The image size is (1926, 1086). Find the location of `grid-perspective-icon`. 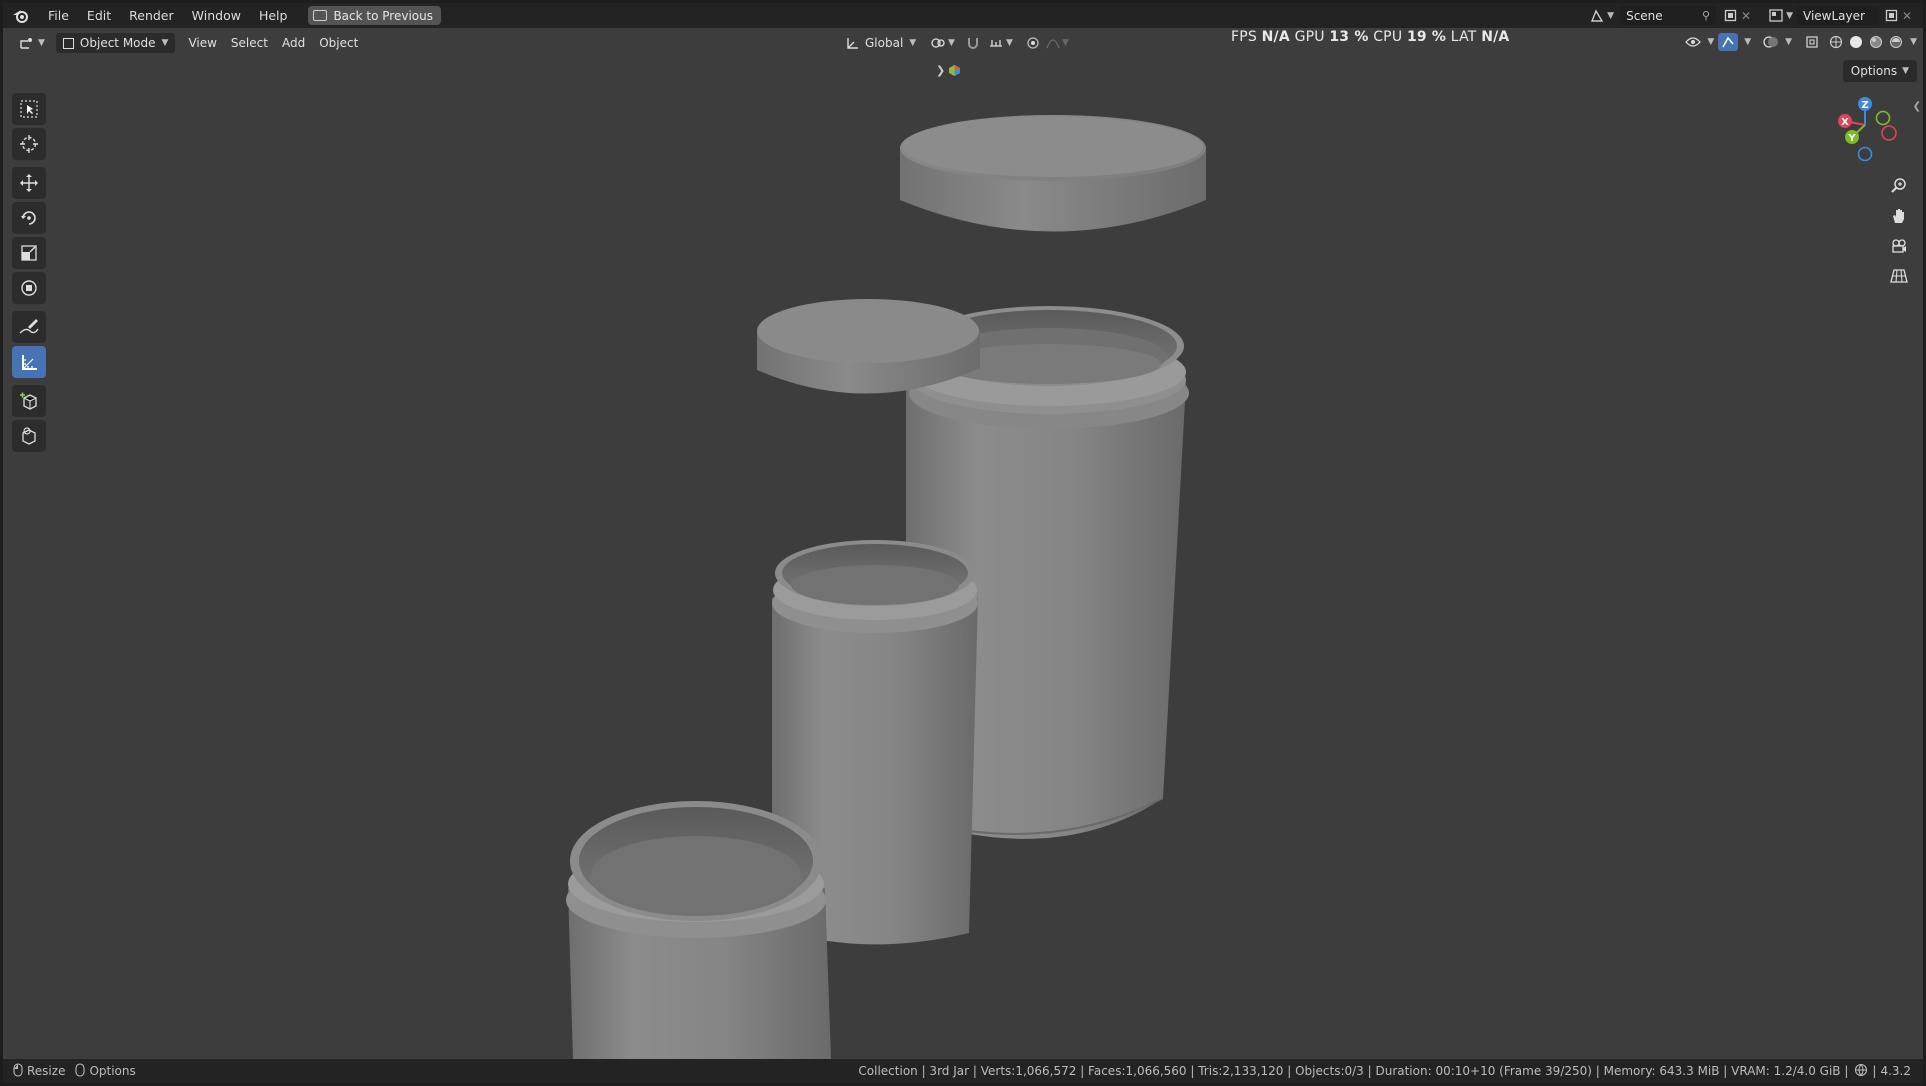

grid-perspective-icon is located at coordinates (1899, 276).